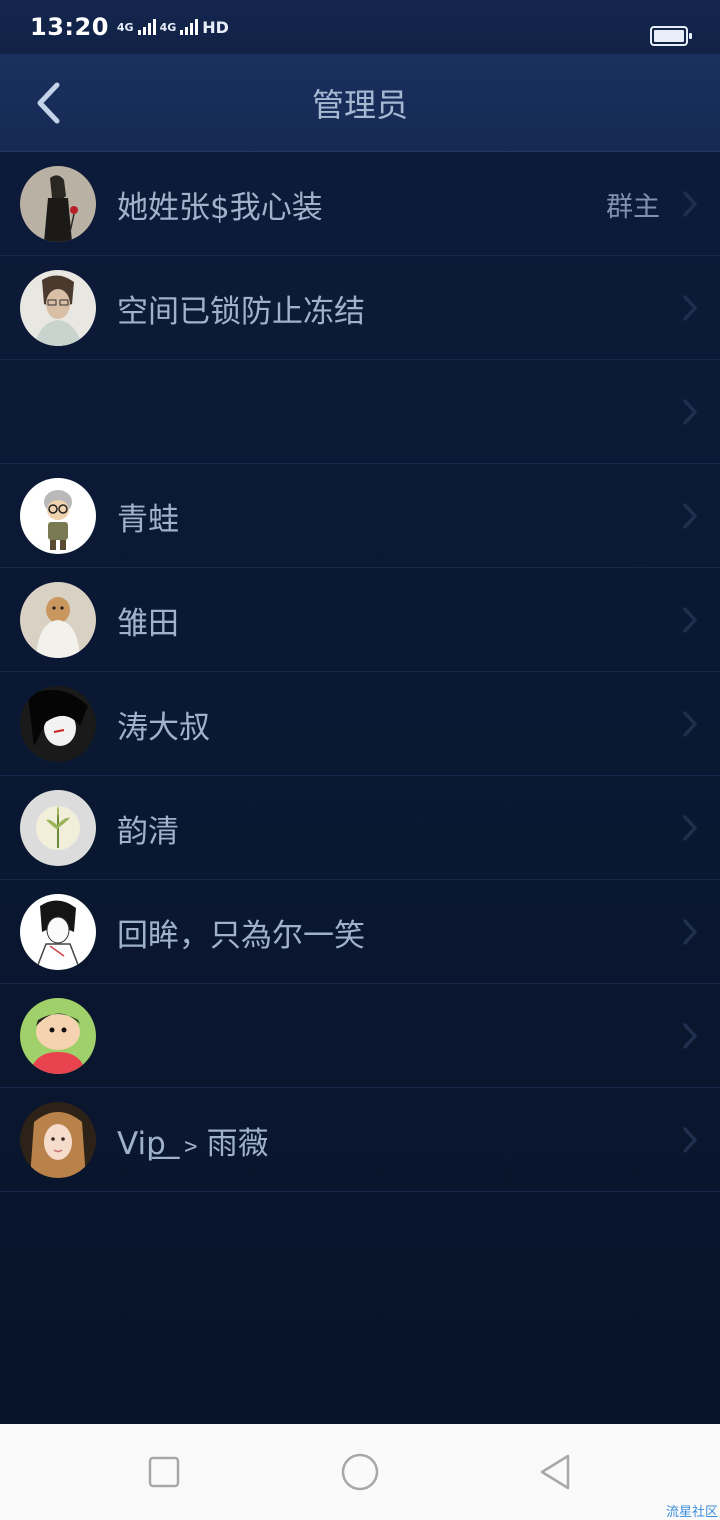 Image resolution: width=720 pixels, height=1520 pixels. Describe the element at coordinates (58, 1140) in the screenshot. I see `avatar-girl-photo-icon` at that location.